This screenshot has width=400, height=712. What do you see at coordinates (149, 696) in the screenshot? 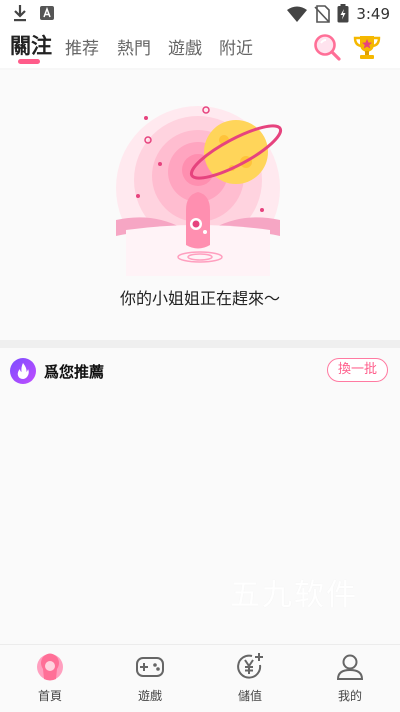
I see `bottom-tab-games-label: 遊戲` at bounding box center [149, 696].